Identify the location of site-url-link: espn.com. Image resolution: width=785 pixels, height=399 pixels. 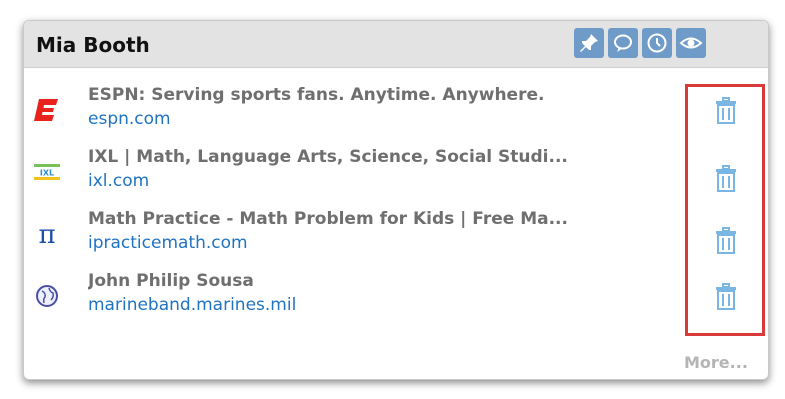
(129, 119).